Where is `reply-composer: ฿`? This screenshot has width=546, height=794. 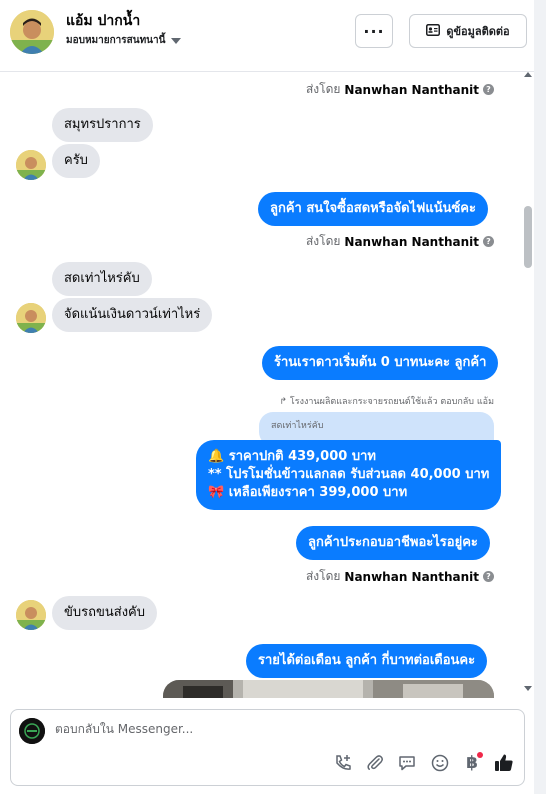
reply-composer: ฿ is located at coordinates (267, 747).